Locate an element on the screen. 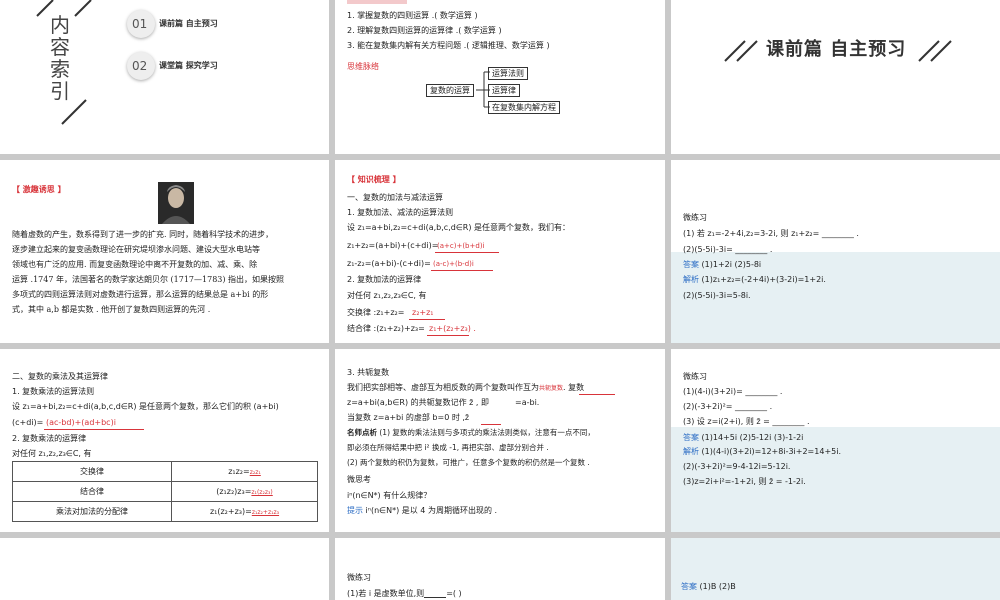 This screenshot has width=1000, height=600. explanation-line: 解析 (1)(4-i)(3+2i)=12+8i-3i+2=14+5i. is located at coordinates (762, 451).